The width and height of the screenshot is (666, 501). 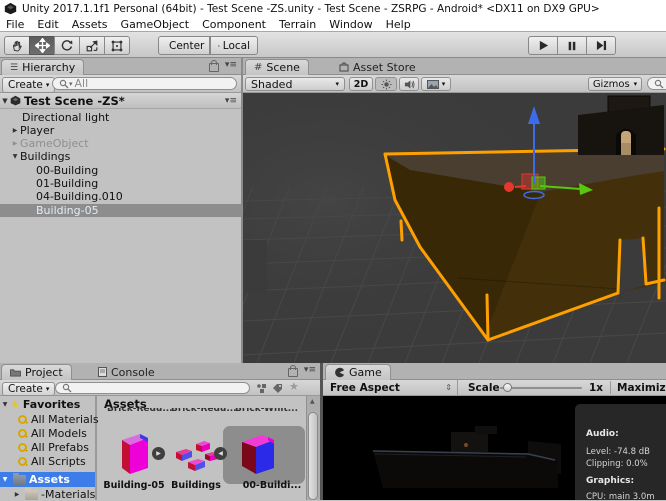 I want to click on favorites-root: ▼ ★ Favorites, so click(x=47, y=404).